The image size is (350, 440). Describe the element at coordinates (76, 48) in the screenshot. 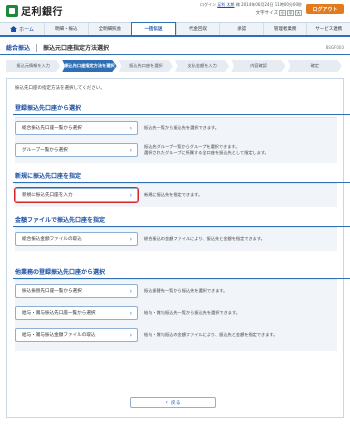

I see `page-title: 振込元口座指定方法選択` at that location.